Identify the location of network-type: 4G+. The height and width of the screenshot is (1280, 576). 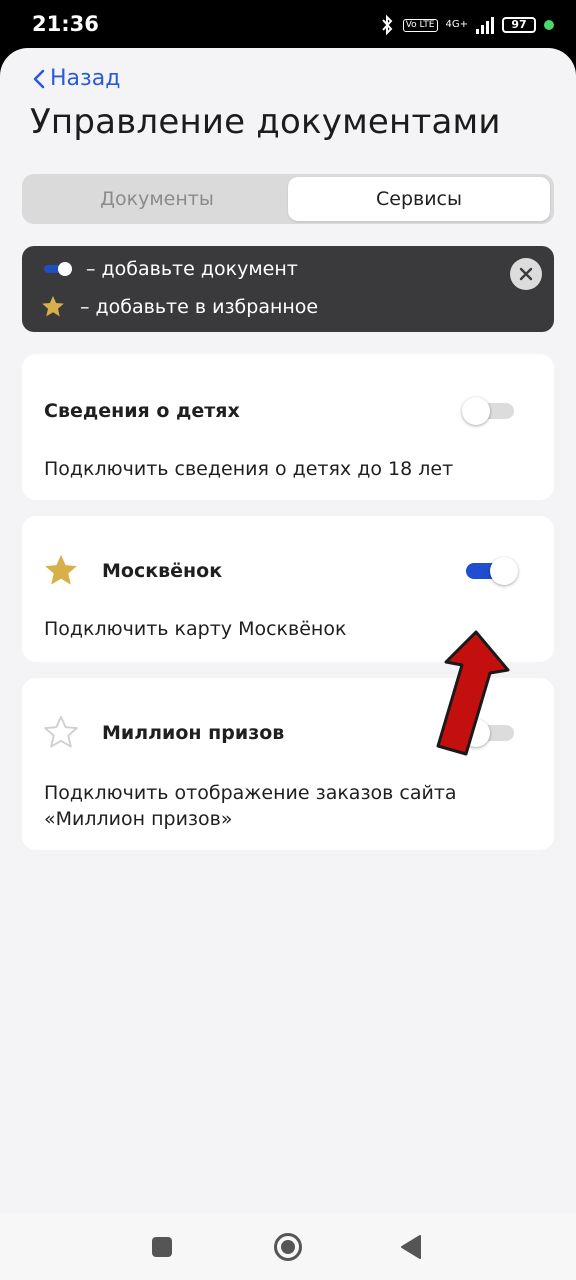
(457, 24).